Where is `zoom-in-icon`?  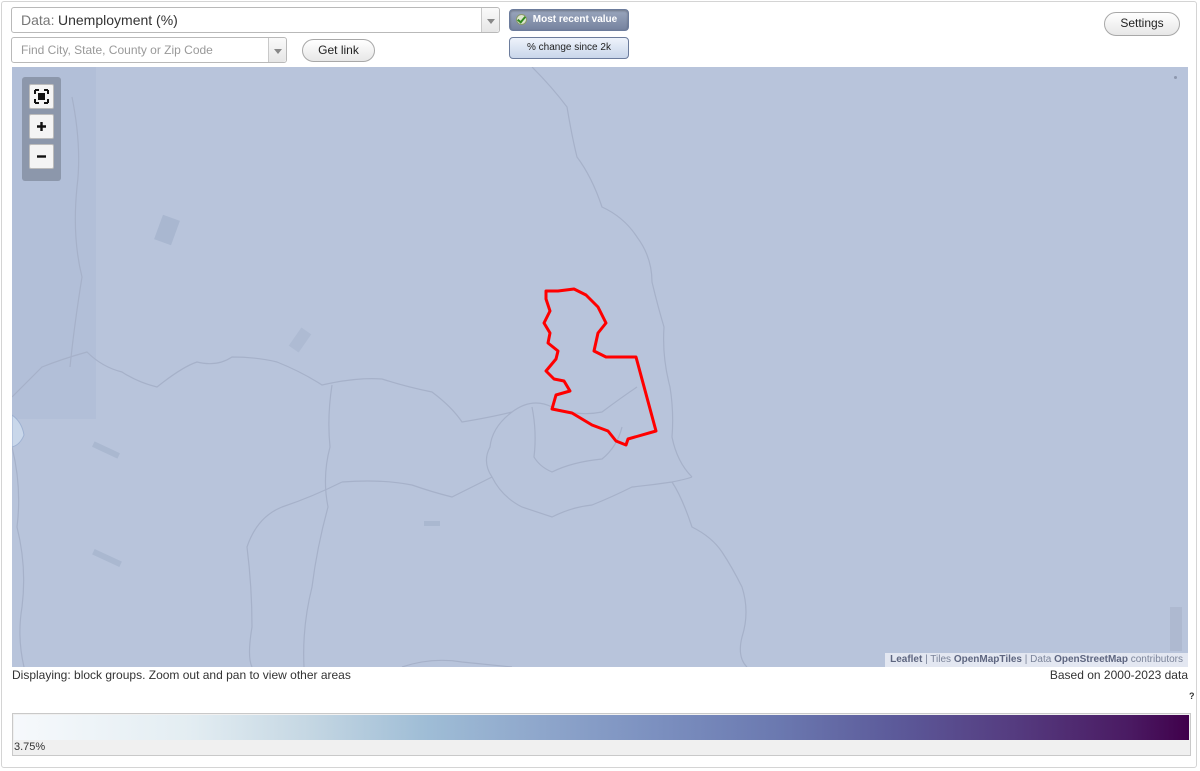
zoom-in-icon is located at coordinates (41, 126).